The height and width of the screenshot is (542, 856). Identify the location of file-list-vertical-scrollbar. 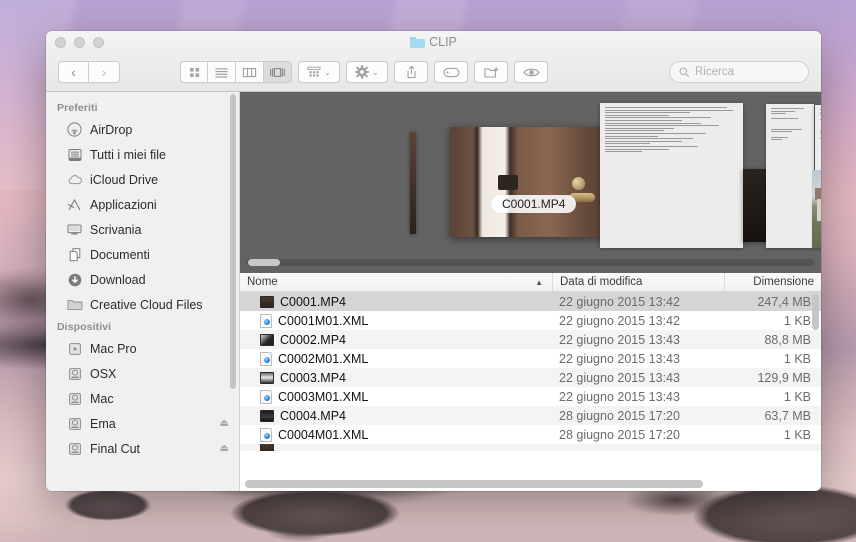
(815, 312).